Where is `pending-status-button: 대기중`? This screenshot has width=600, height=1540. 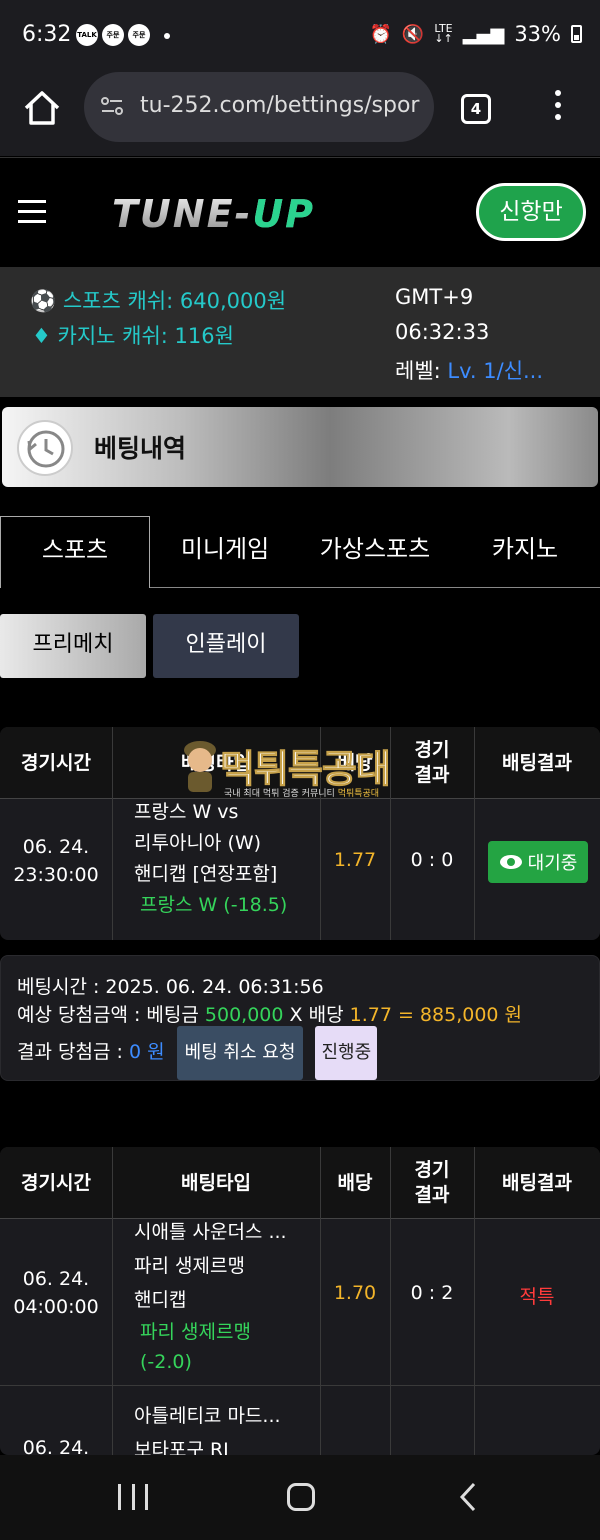
pending-status-button: 대기중 is located at coordinates (538, 862).